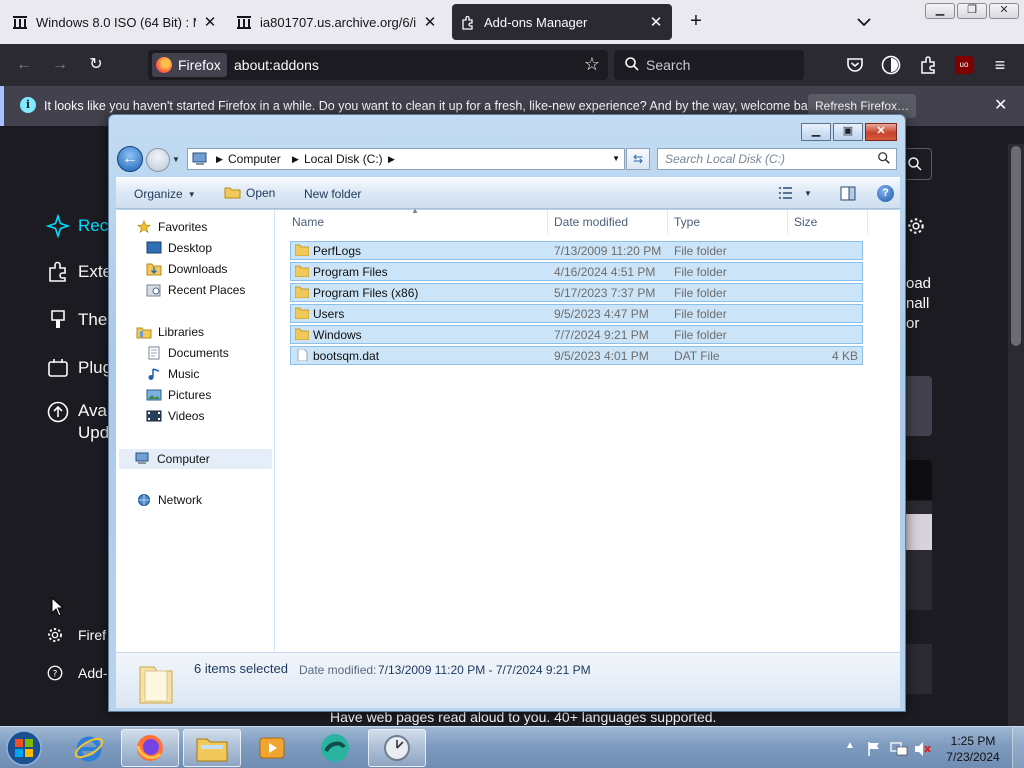 Image resolution: width=1024 pixels, height=768 pixels. I want to click on recent-pages-dropdown: ▼, so click(176, 159).